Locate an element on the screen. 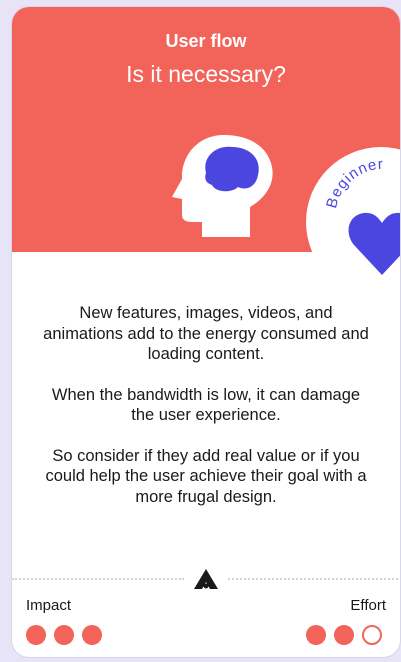 Image resolution: width=401 pixels, height=662 pixels. divider is located at coordinates (206, 579).